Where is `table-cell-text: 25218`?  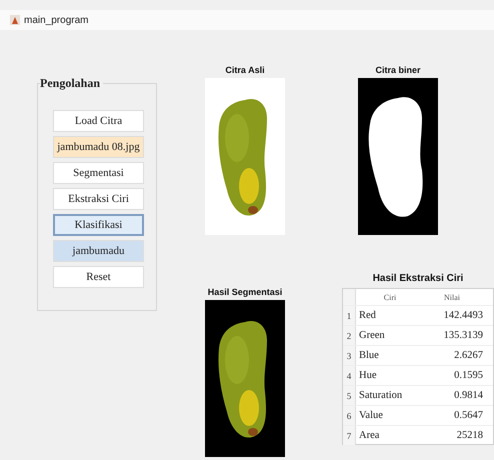
table-cell-text: 25218 is located at coordinates (470, 435).